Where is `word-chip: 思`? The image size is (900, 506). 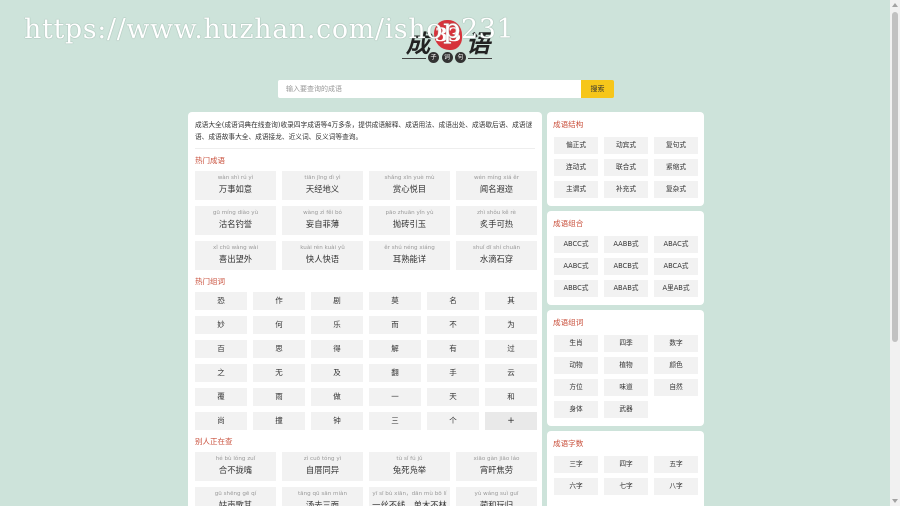 word-chip: 思 is located at coordinates (279, 349).